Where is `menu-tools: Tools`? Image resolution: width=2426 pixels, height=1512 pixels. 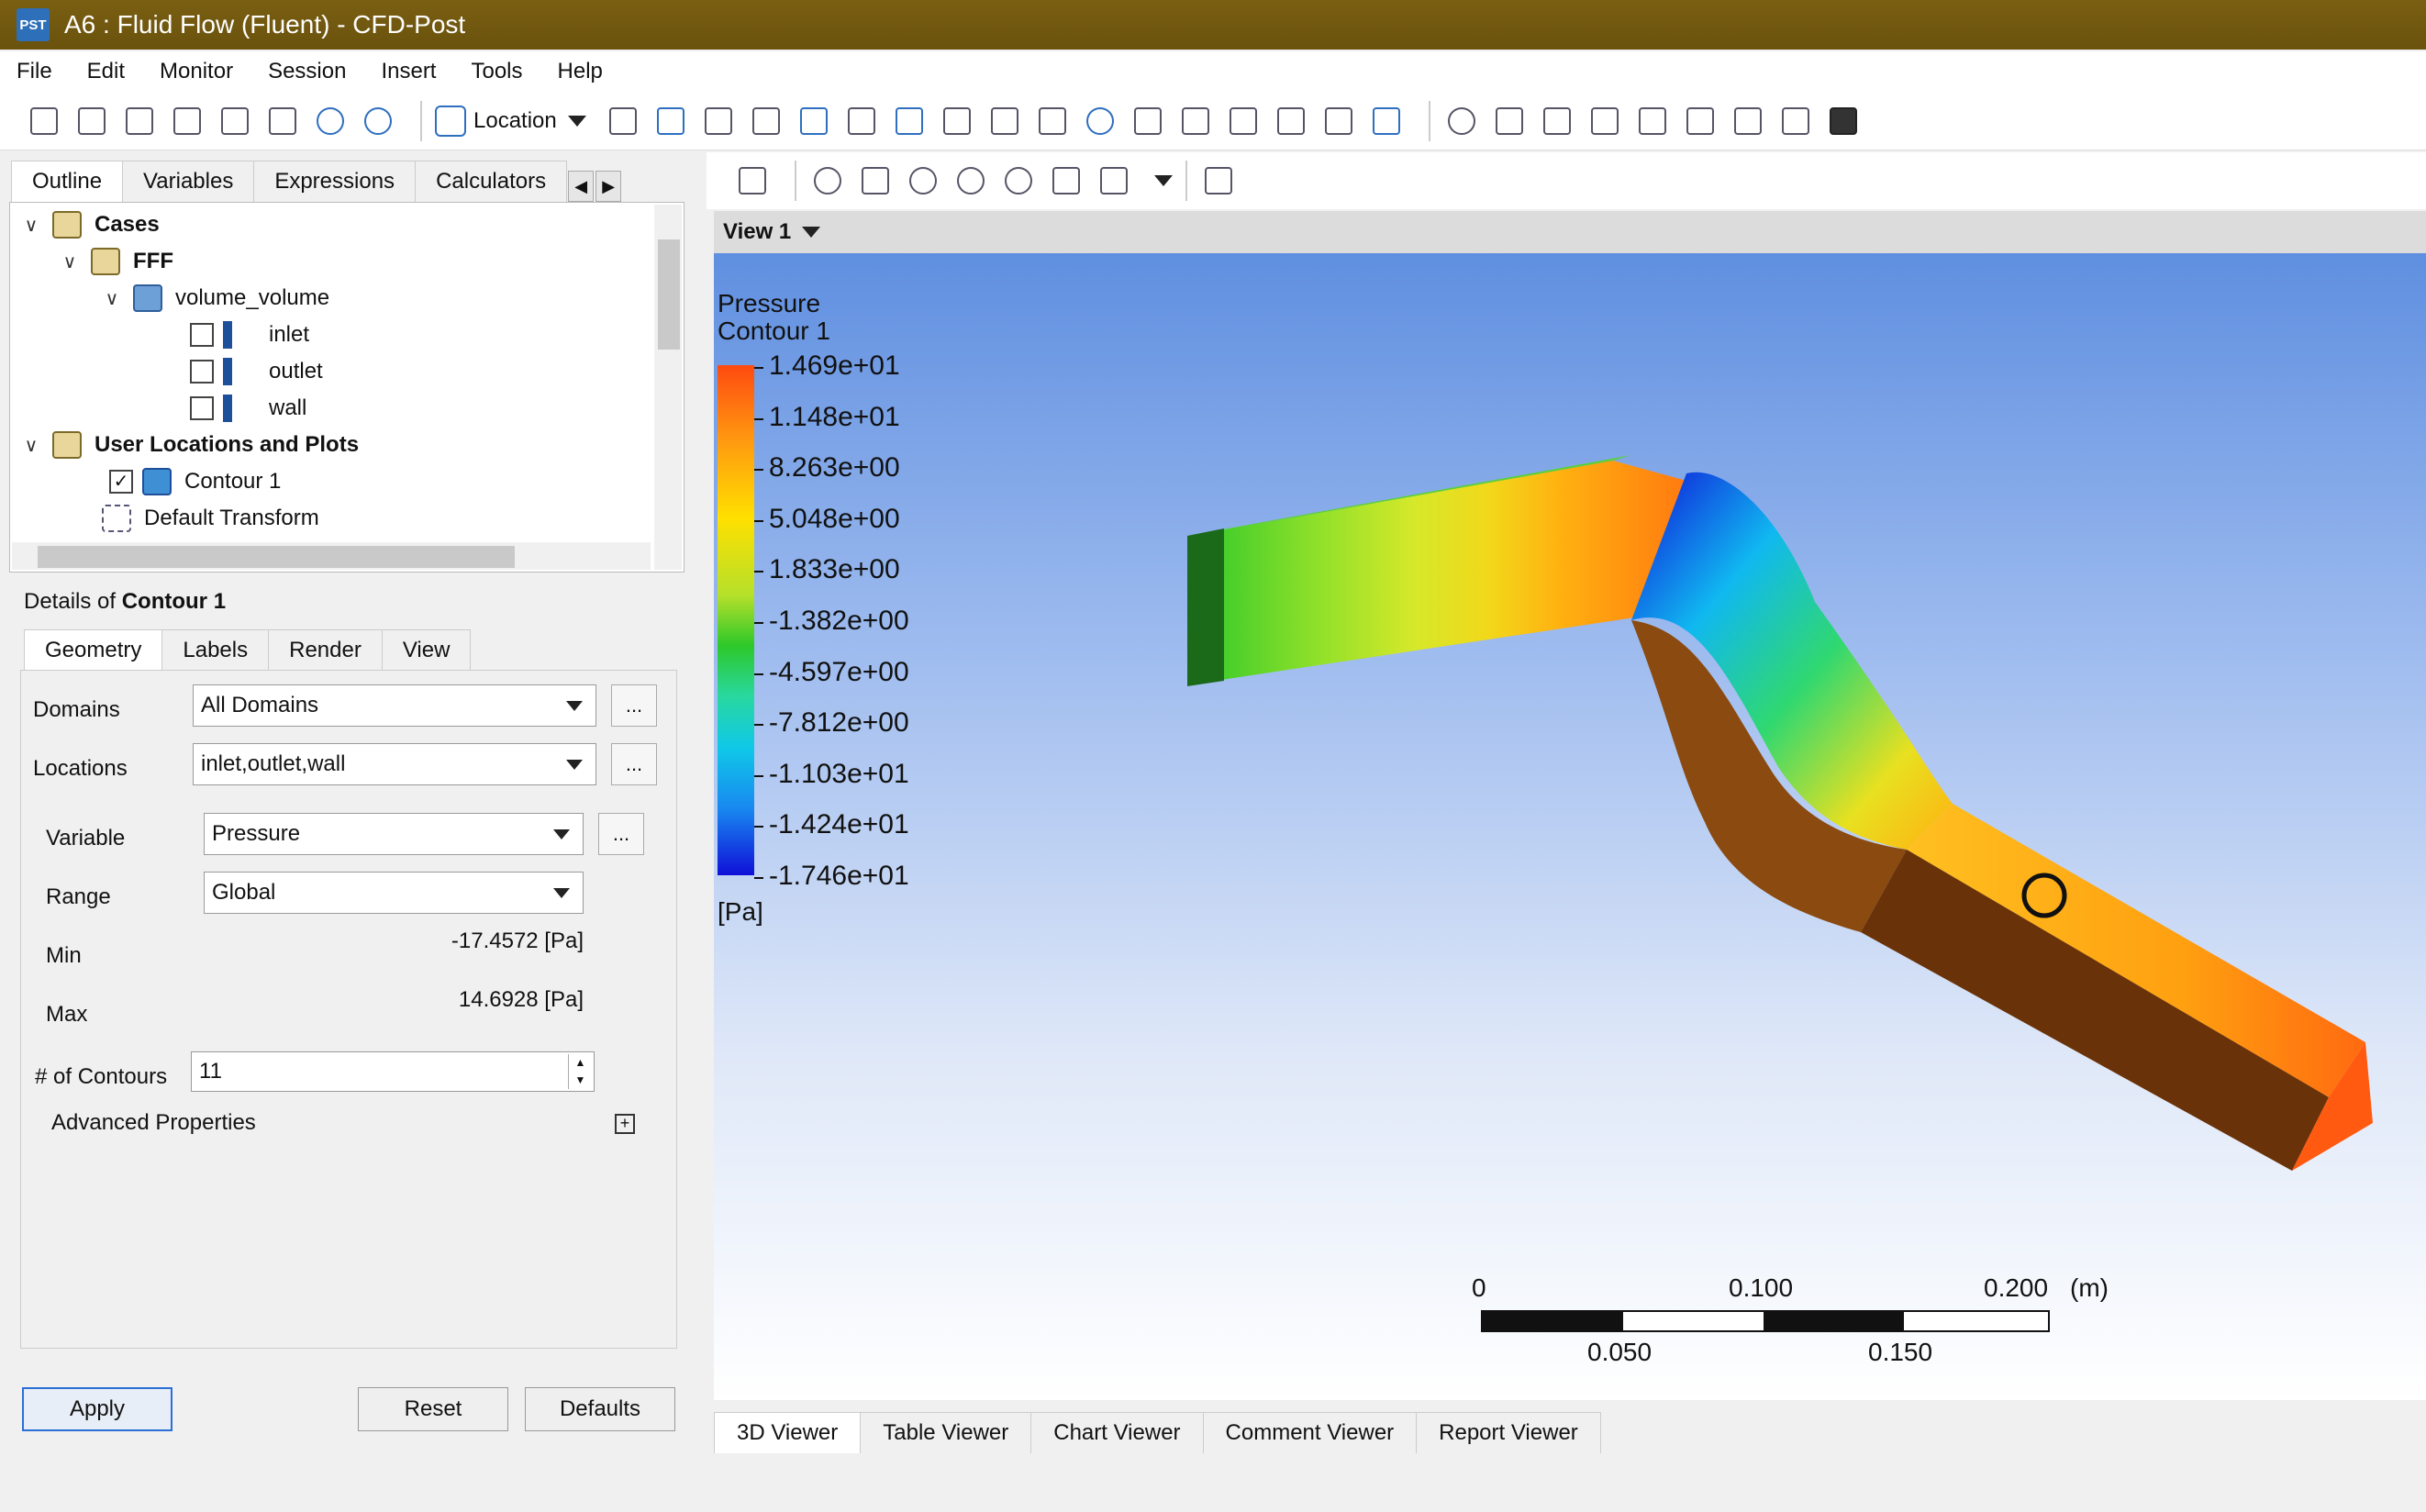
menu-tools: Tools is located at coordinates (496, 72).